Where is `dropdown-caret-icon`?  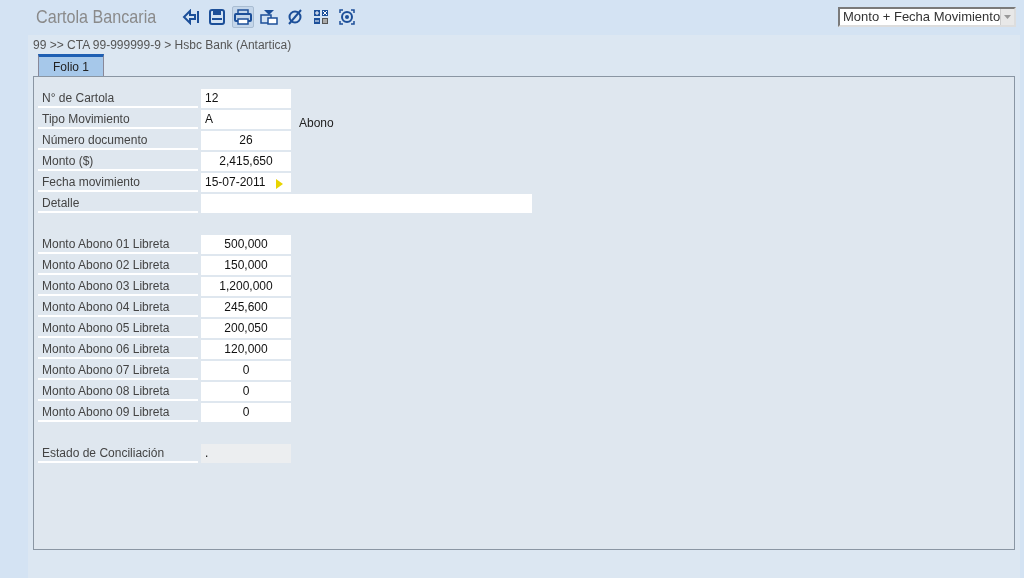 dropdown-caret-icon is located at coordinates (1008, 16).